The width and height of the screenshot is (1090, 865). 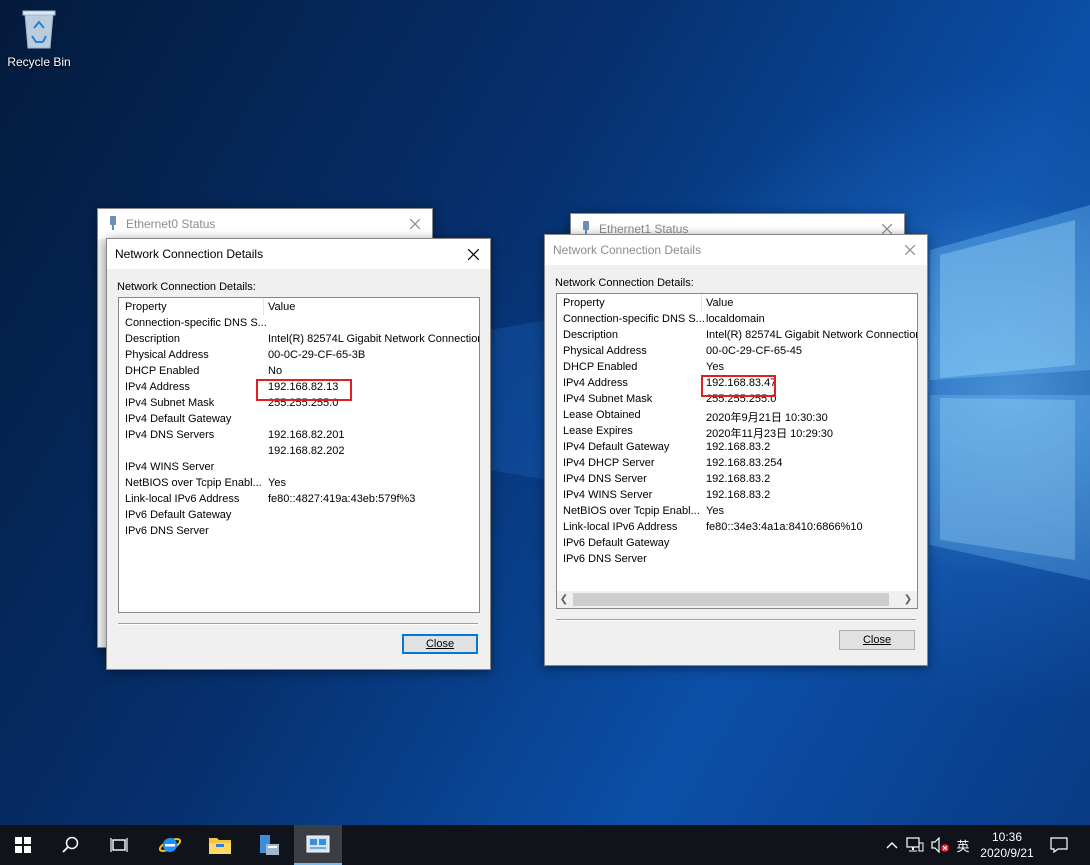 What do you see at coordinates (39, 62) in the screenshot?
I see `recycle-bin-label: Recycle Bin` at bounding box center [39, 62].